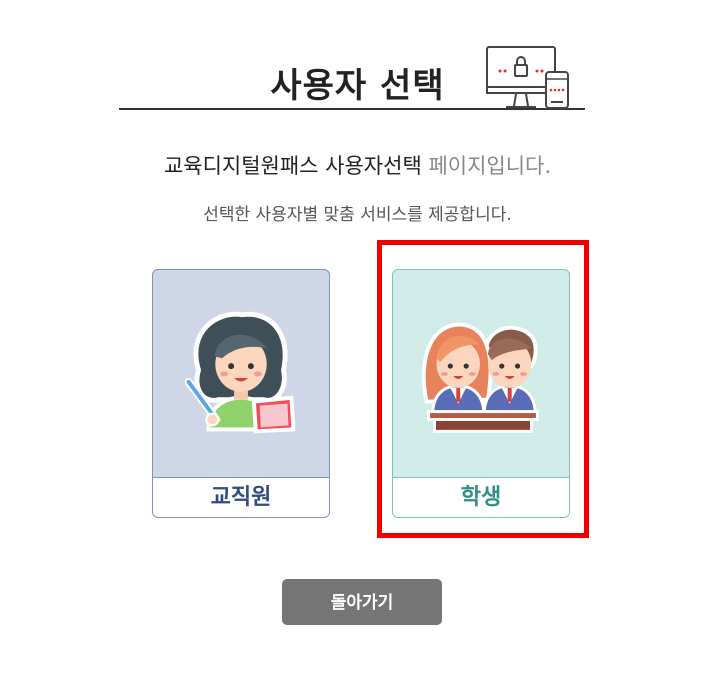  I want to click on secure-devices-icon, so click(527, 77).